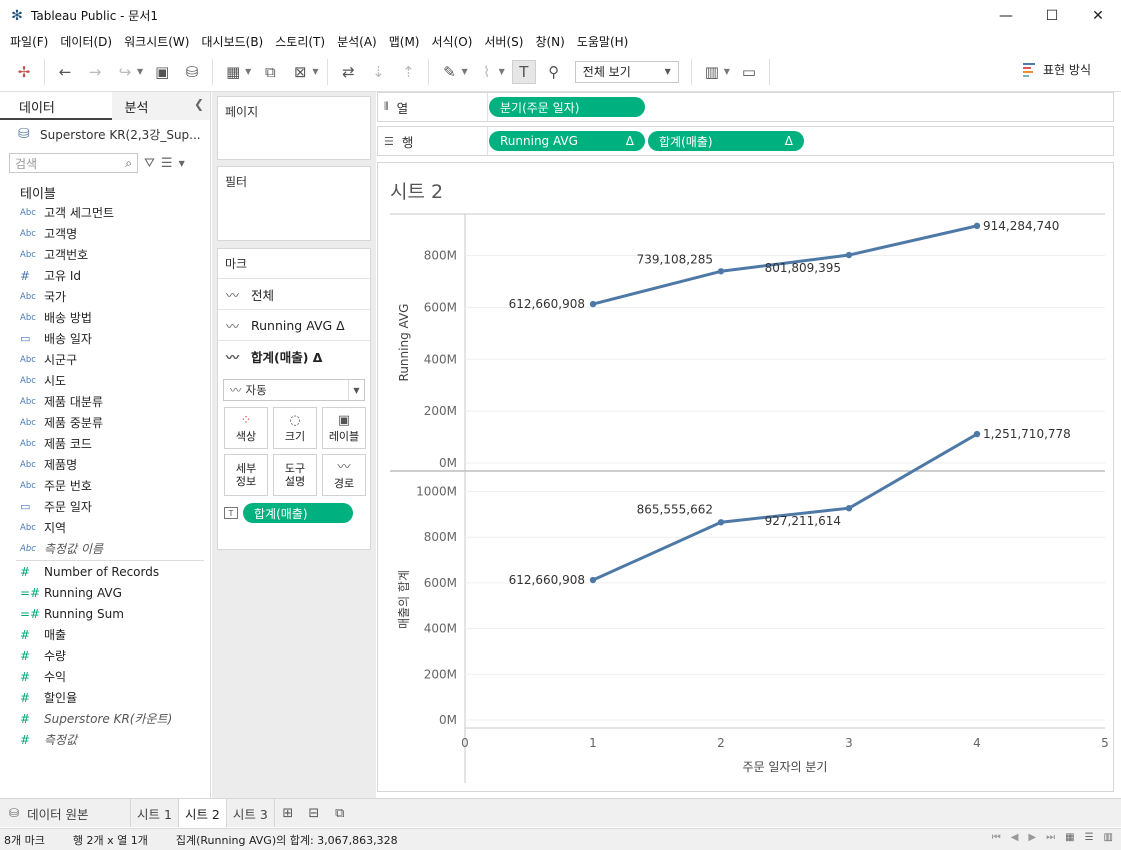 This screenshot has height=850, width=1121. What do you see at coordinates (567, 107) in the screenshot?
I see `columns-pill-quarter: 분기(주문 일자)` at bounding box center [567, 107].